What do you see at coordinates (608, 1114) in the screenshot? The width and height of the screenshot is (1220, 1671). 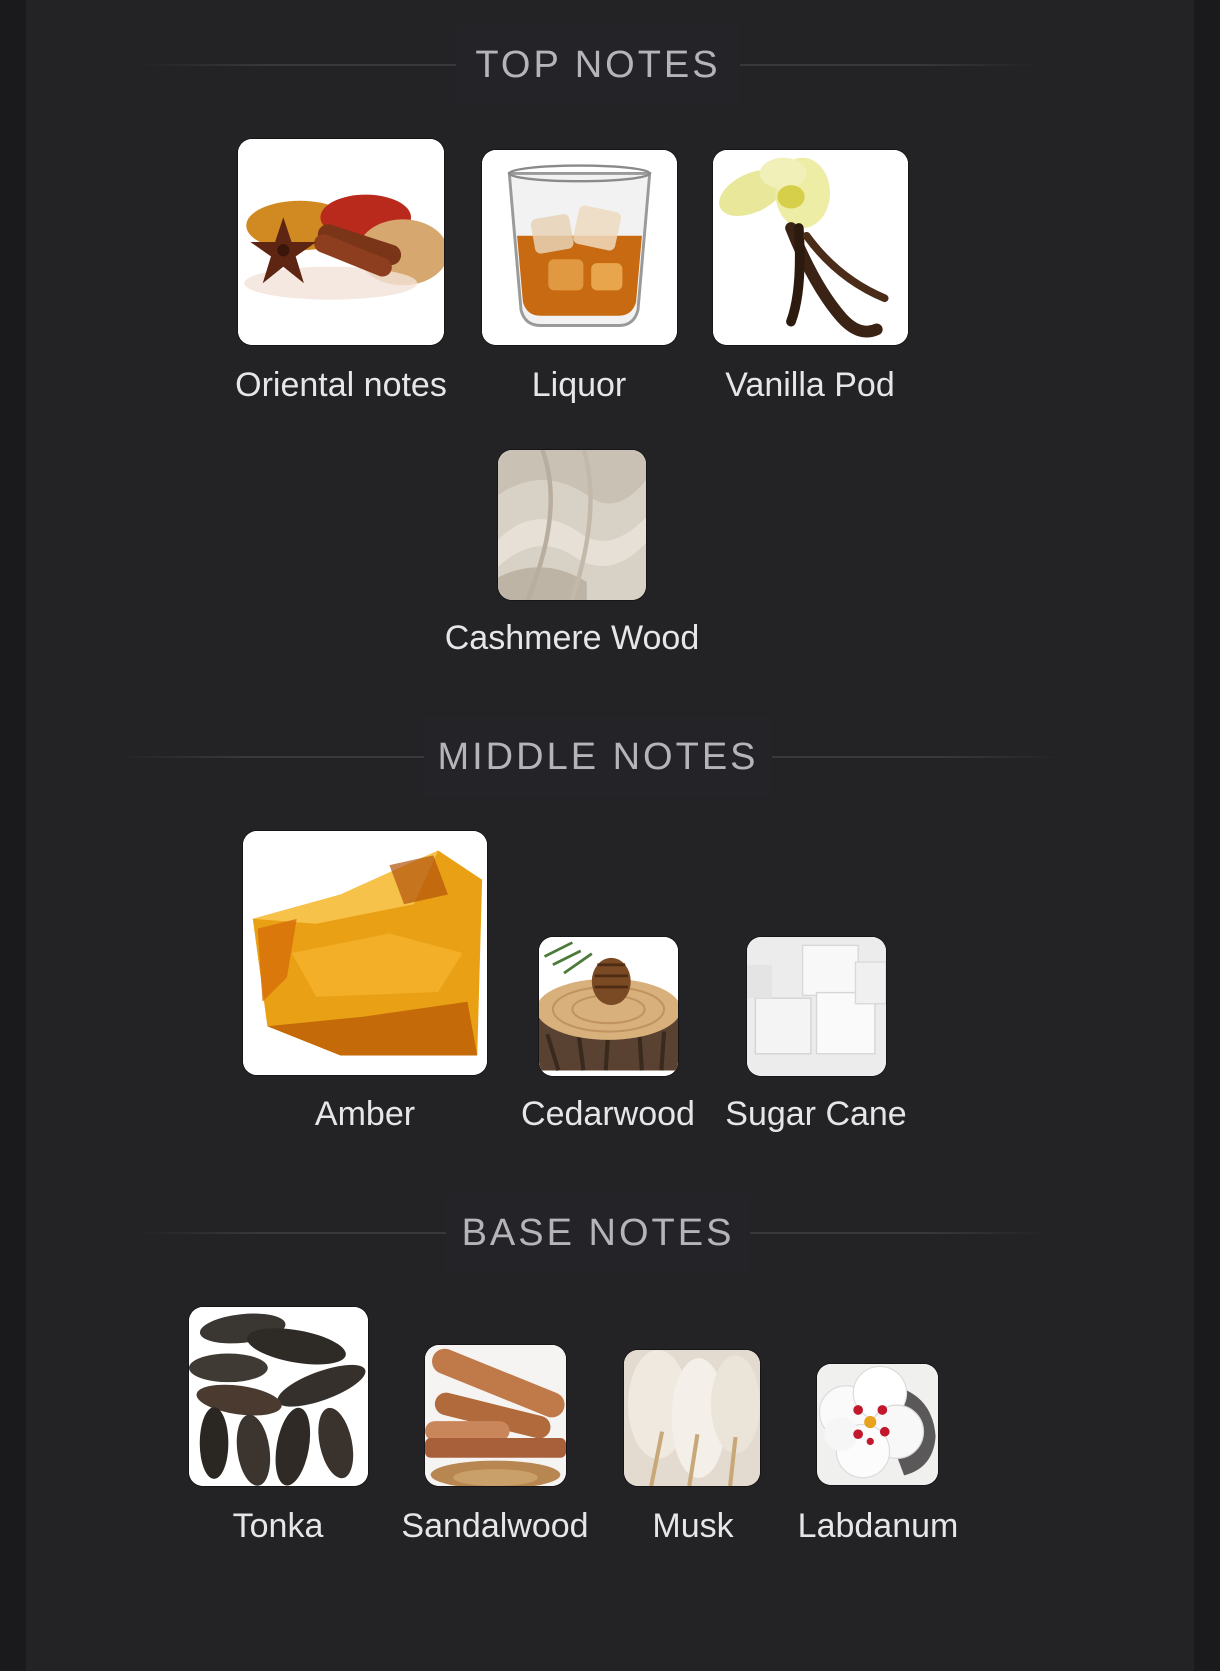 I see `note-label: Cedarwood` at bounding box center [608, 1114].